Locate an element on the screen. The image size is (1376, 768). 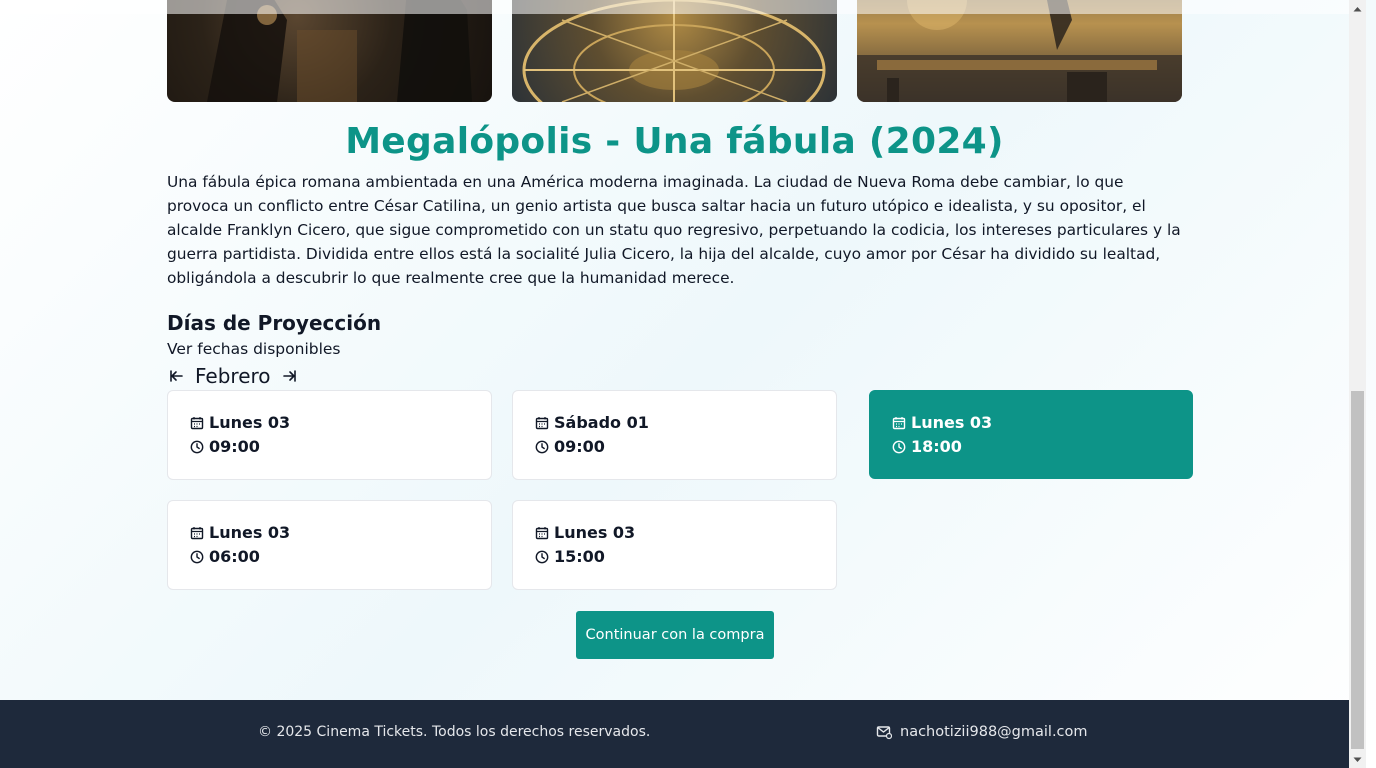
scroll-up-arrow-icon is located at coordinates (1357, 8).